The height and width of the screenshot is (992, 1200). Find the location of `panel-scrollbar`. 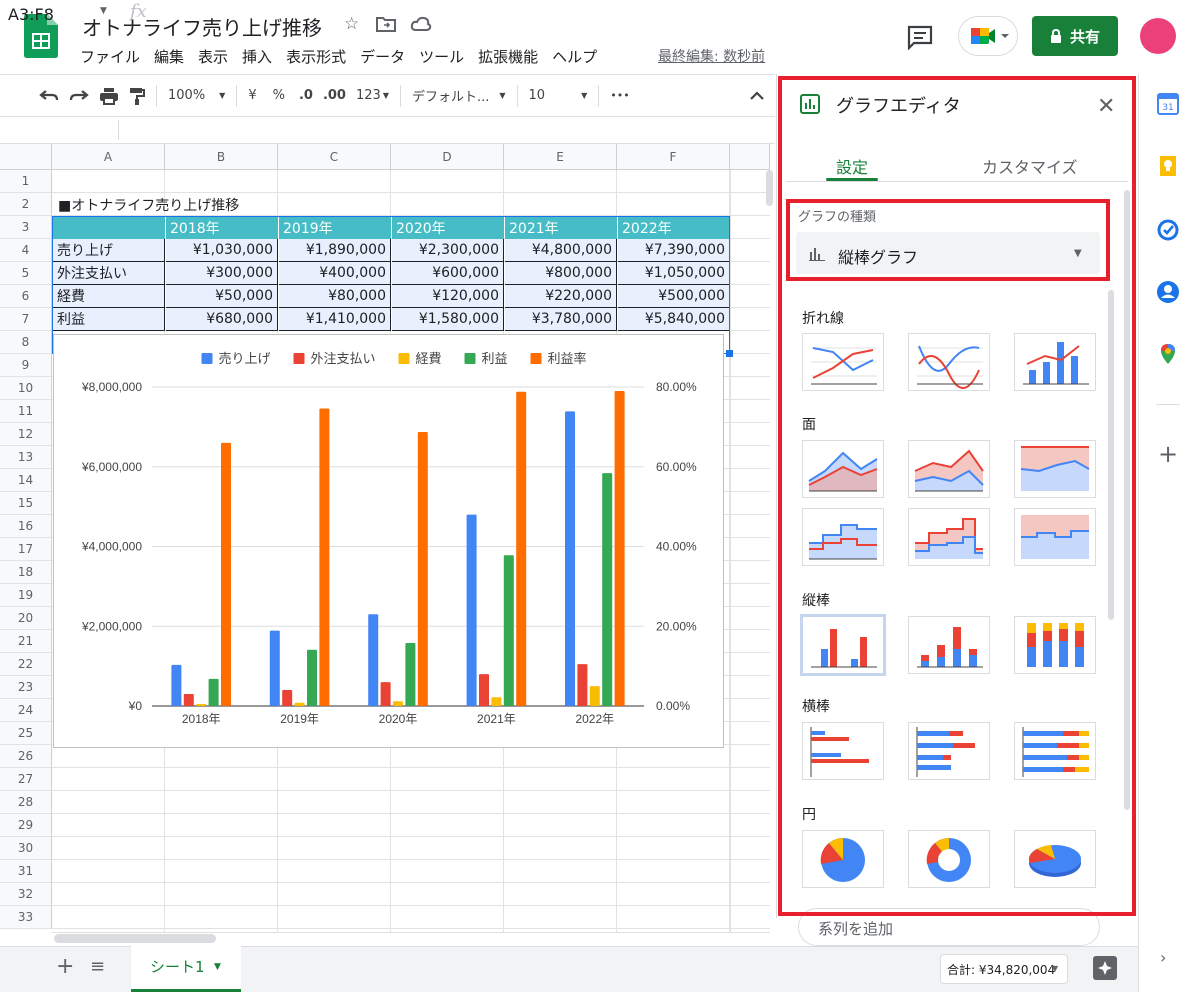

panel-scrollbar is located at coordinates (1127, 500).